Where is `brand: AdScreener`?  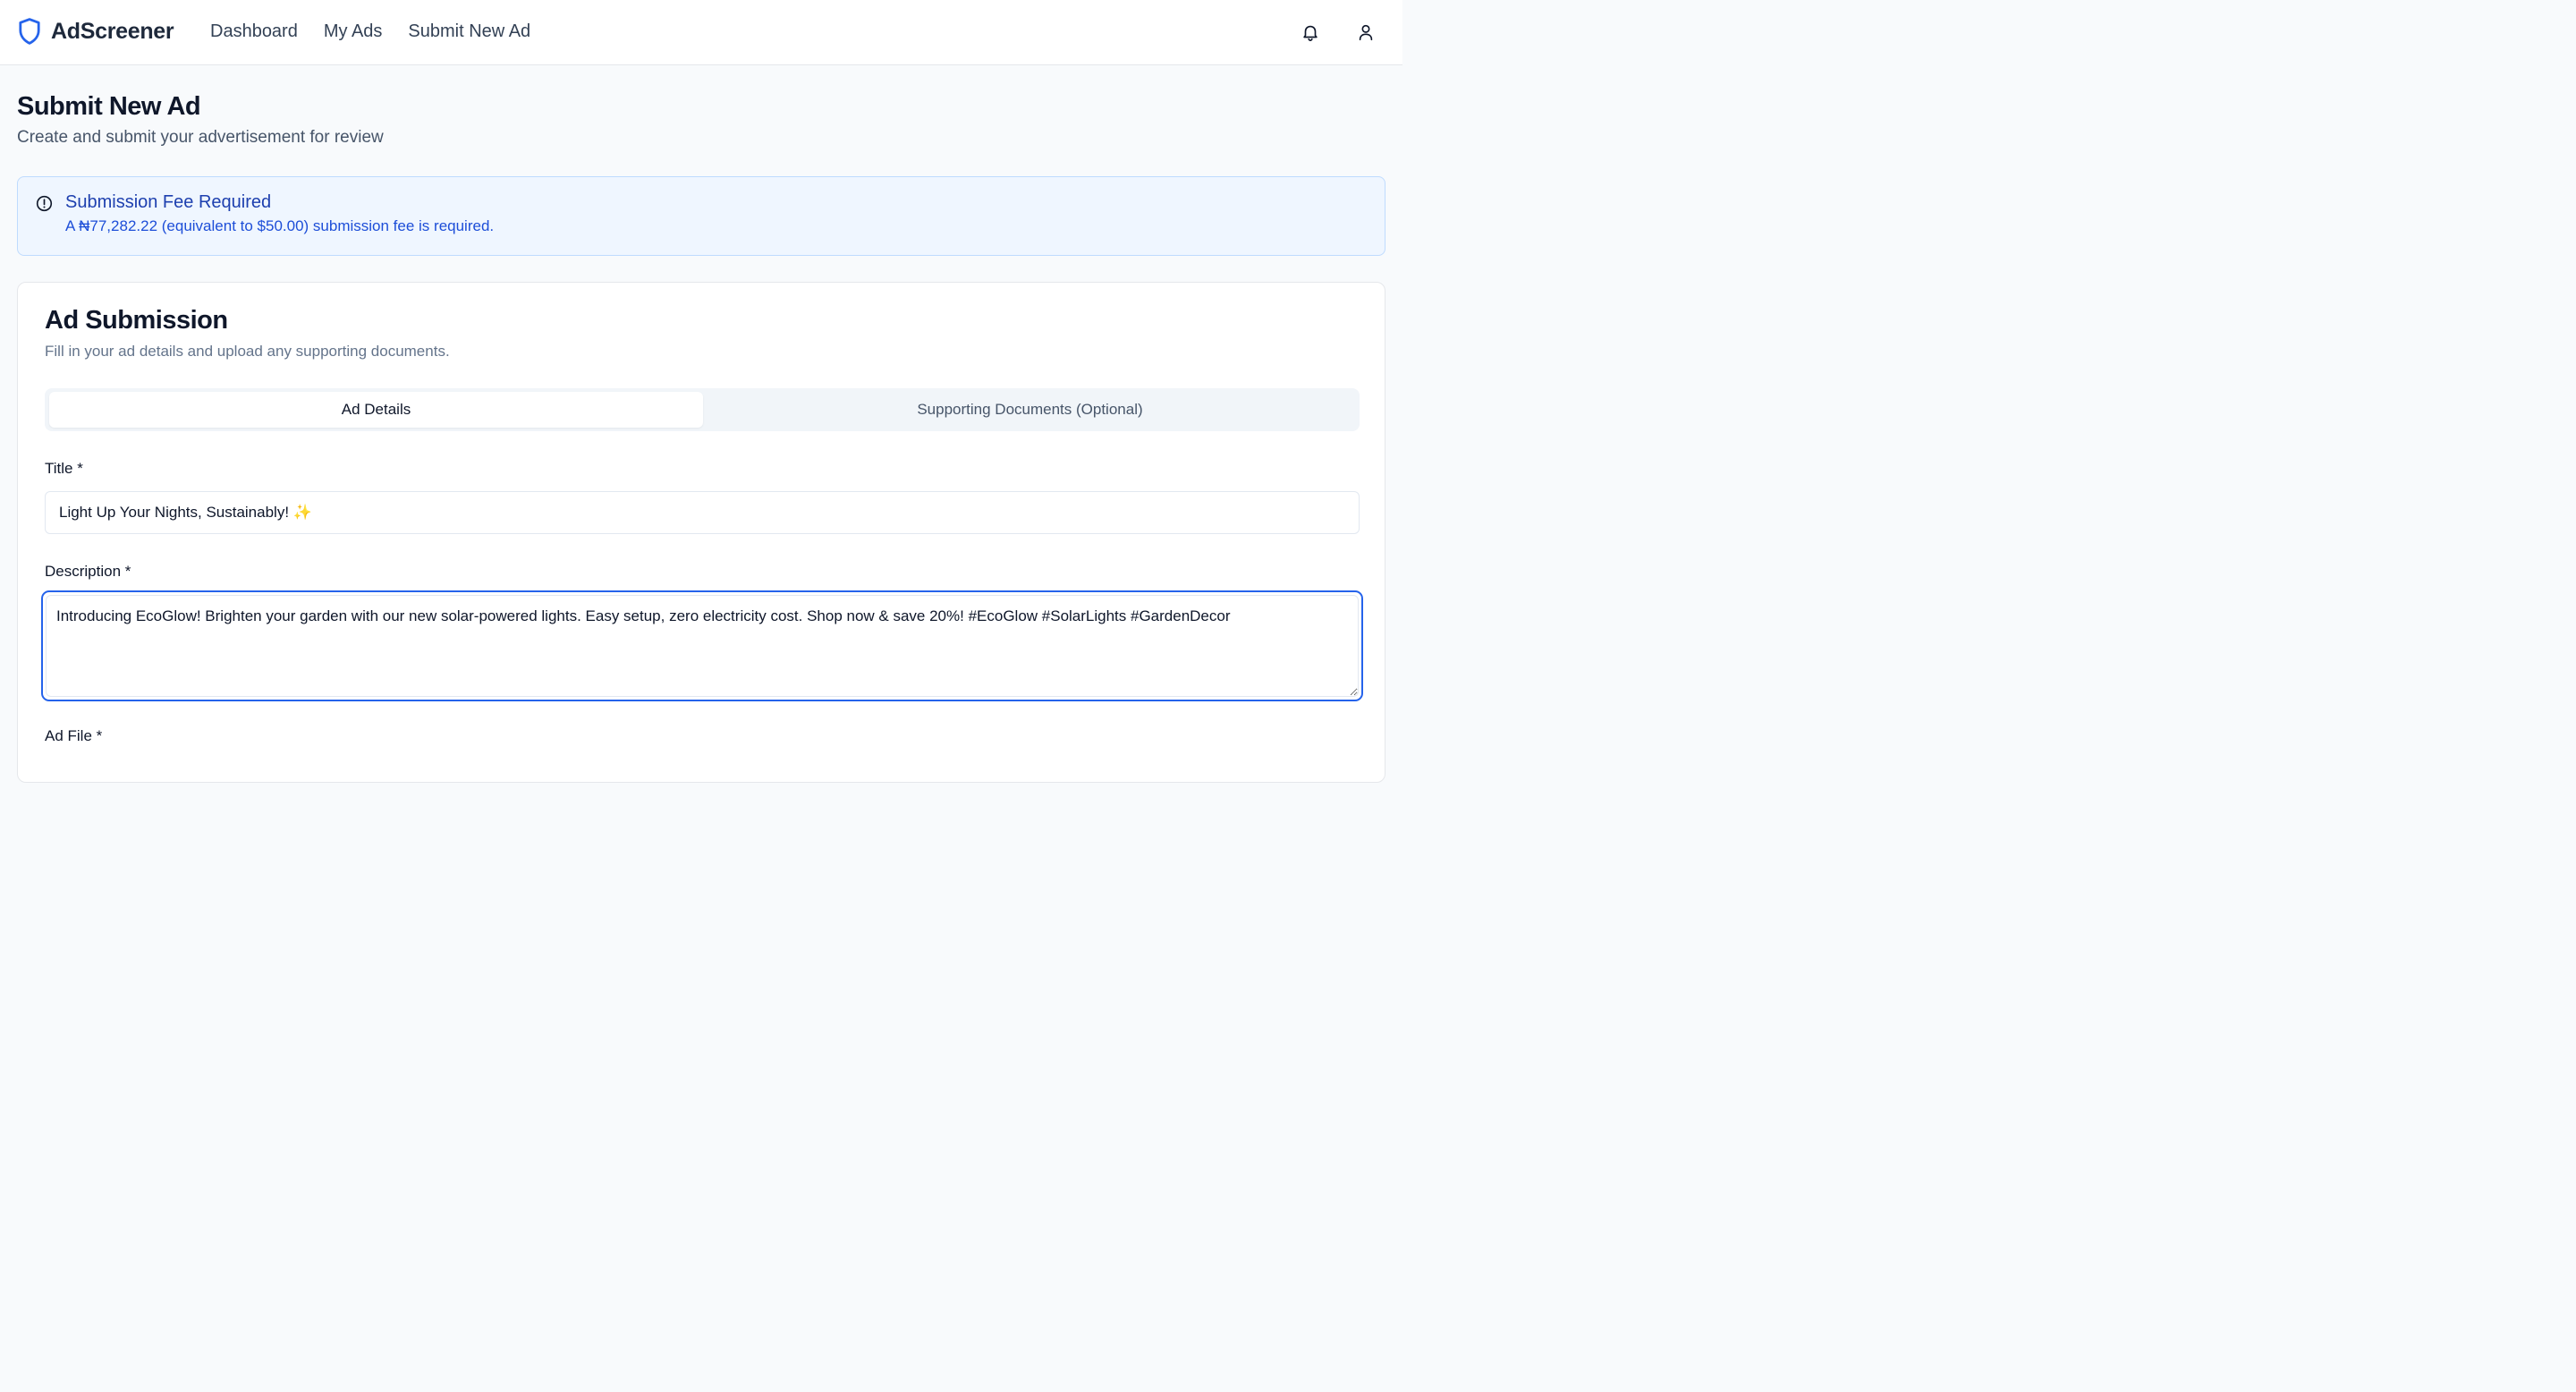 brand: AdScreener is located at coordinates (96, 31).